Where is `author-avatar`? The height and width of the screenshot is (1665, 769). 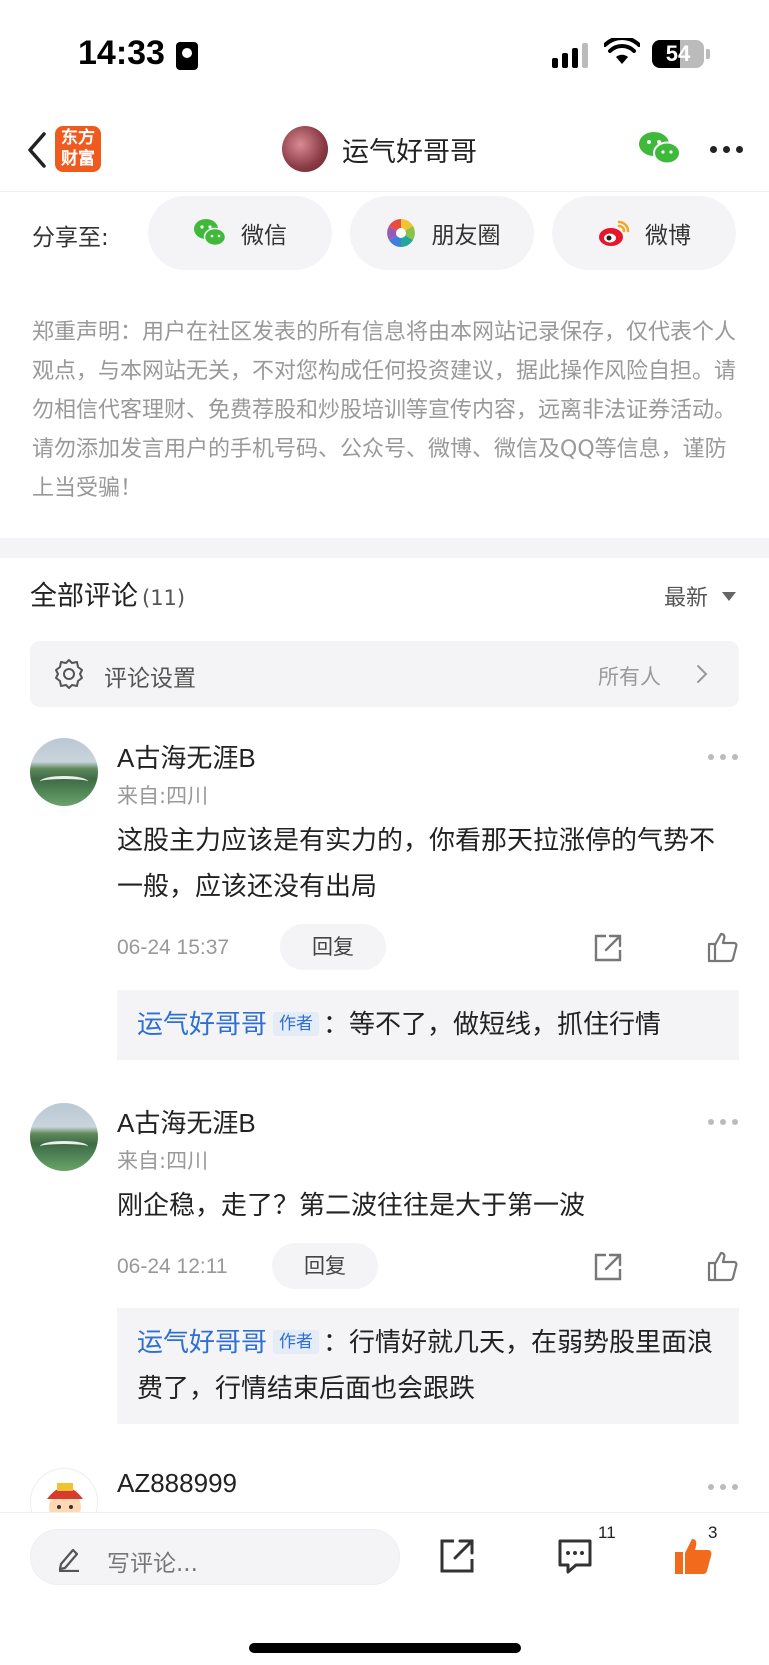
author-avatar is located at coordinates (305, 149).